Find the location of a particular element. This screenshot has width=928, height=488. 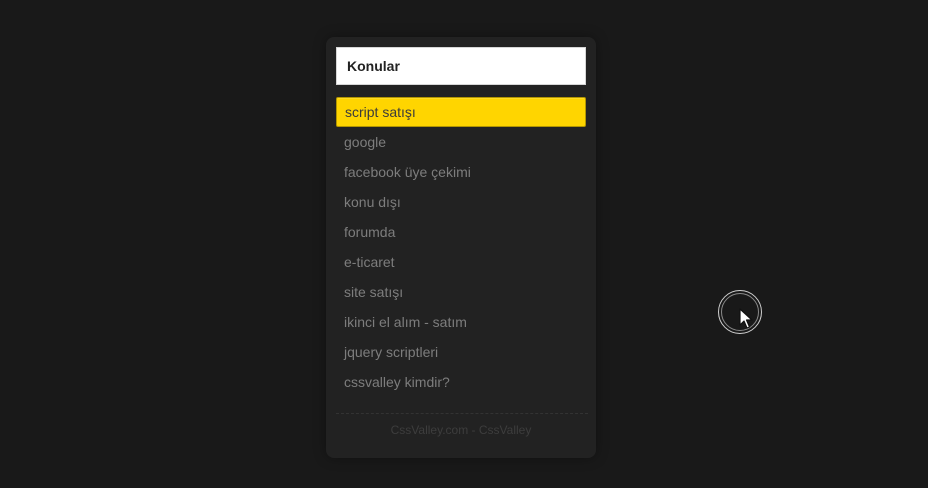

menu-item-site-satisi: site satışı is located at coordinates (461, 292).